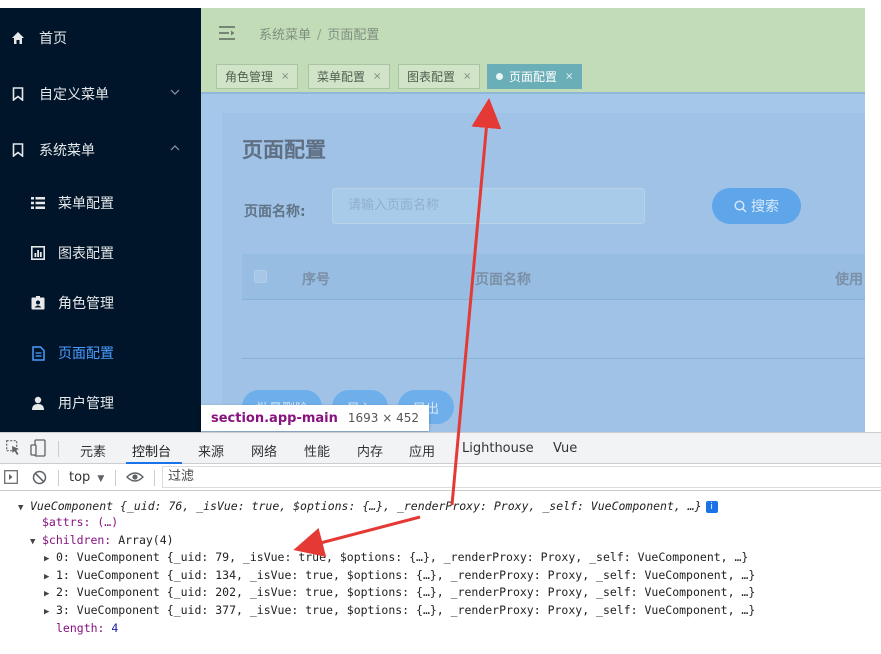 This screenshot has width=881, height=654. I want to click on breadcrumb: 系统菜单 / 页面配置, so click(319, 33).